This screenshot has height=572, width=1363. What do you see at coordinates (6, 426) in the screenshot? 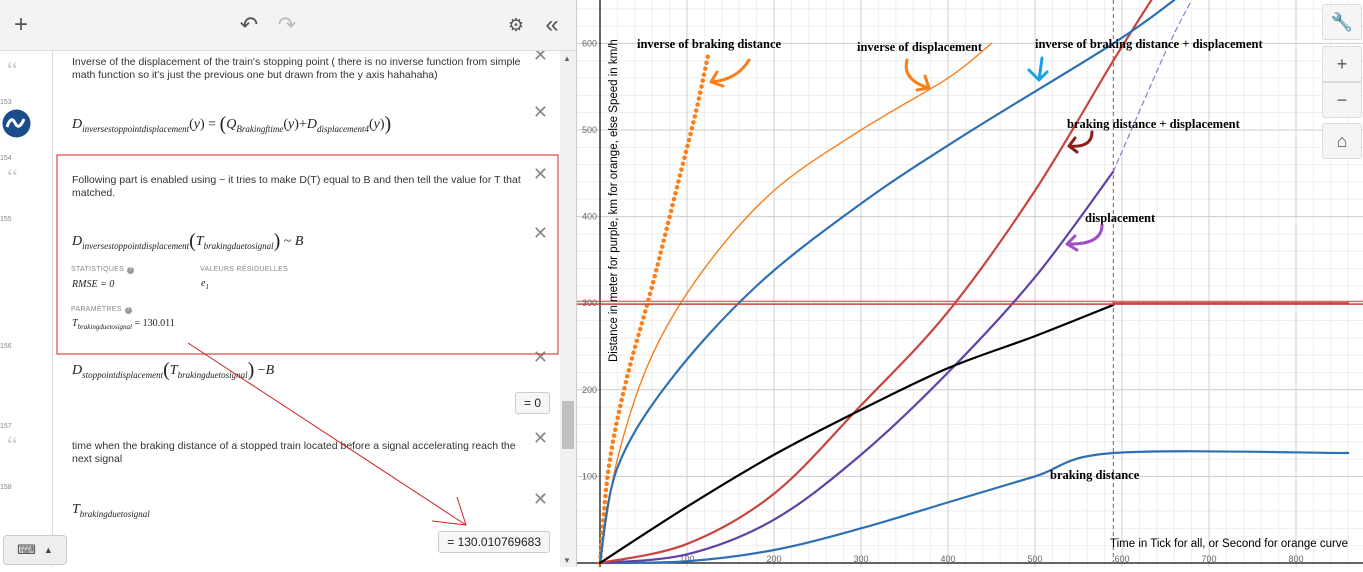
I see `row-number: 157` at bounding box center [6, 426].